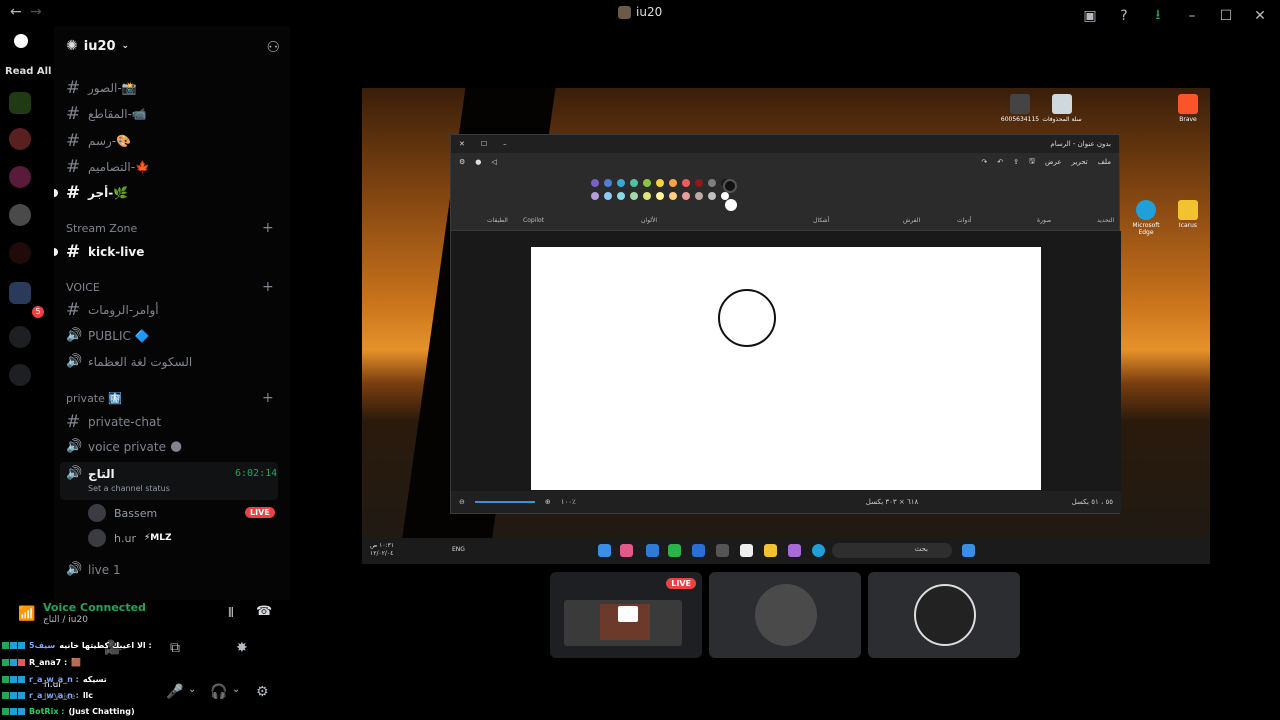  Describe the element at coordinates (1016, 162) in the screenshot. I see `share2-icon: ⇪` at that location.